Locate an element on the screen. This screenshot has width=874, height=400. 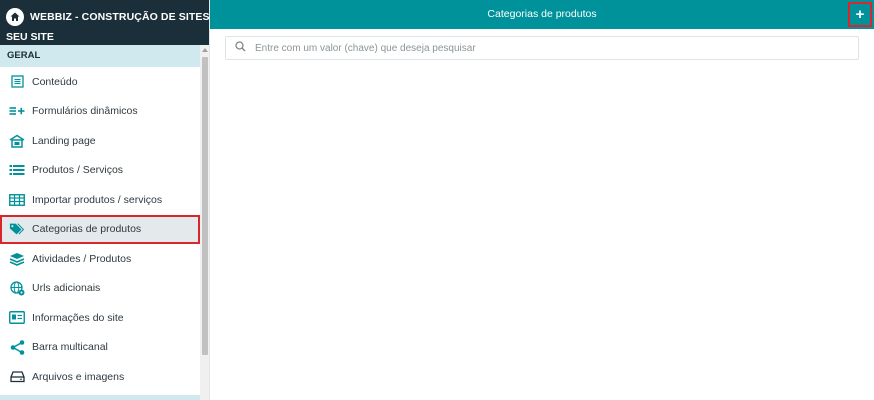
sidebar-item-label: Landing page is located at coordinates (64, 140).